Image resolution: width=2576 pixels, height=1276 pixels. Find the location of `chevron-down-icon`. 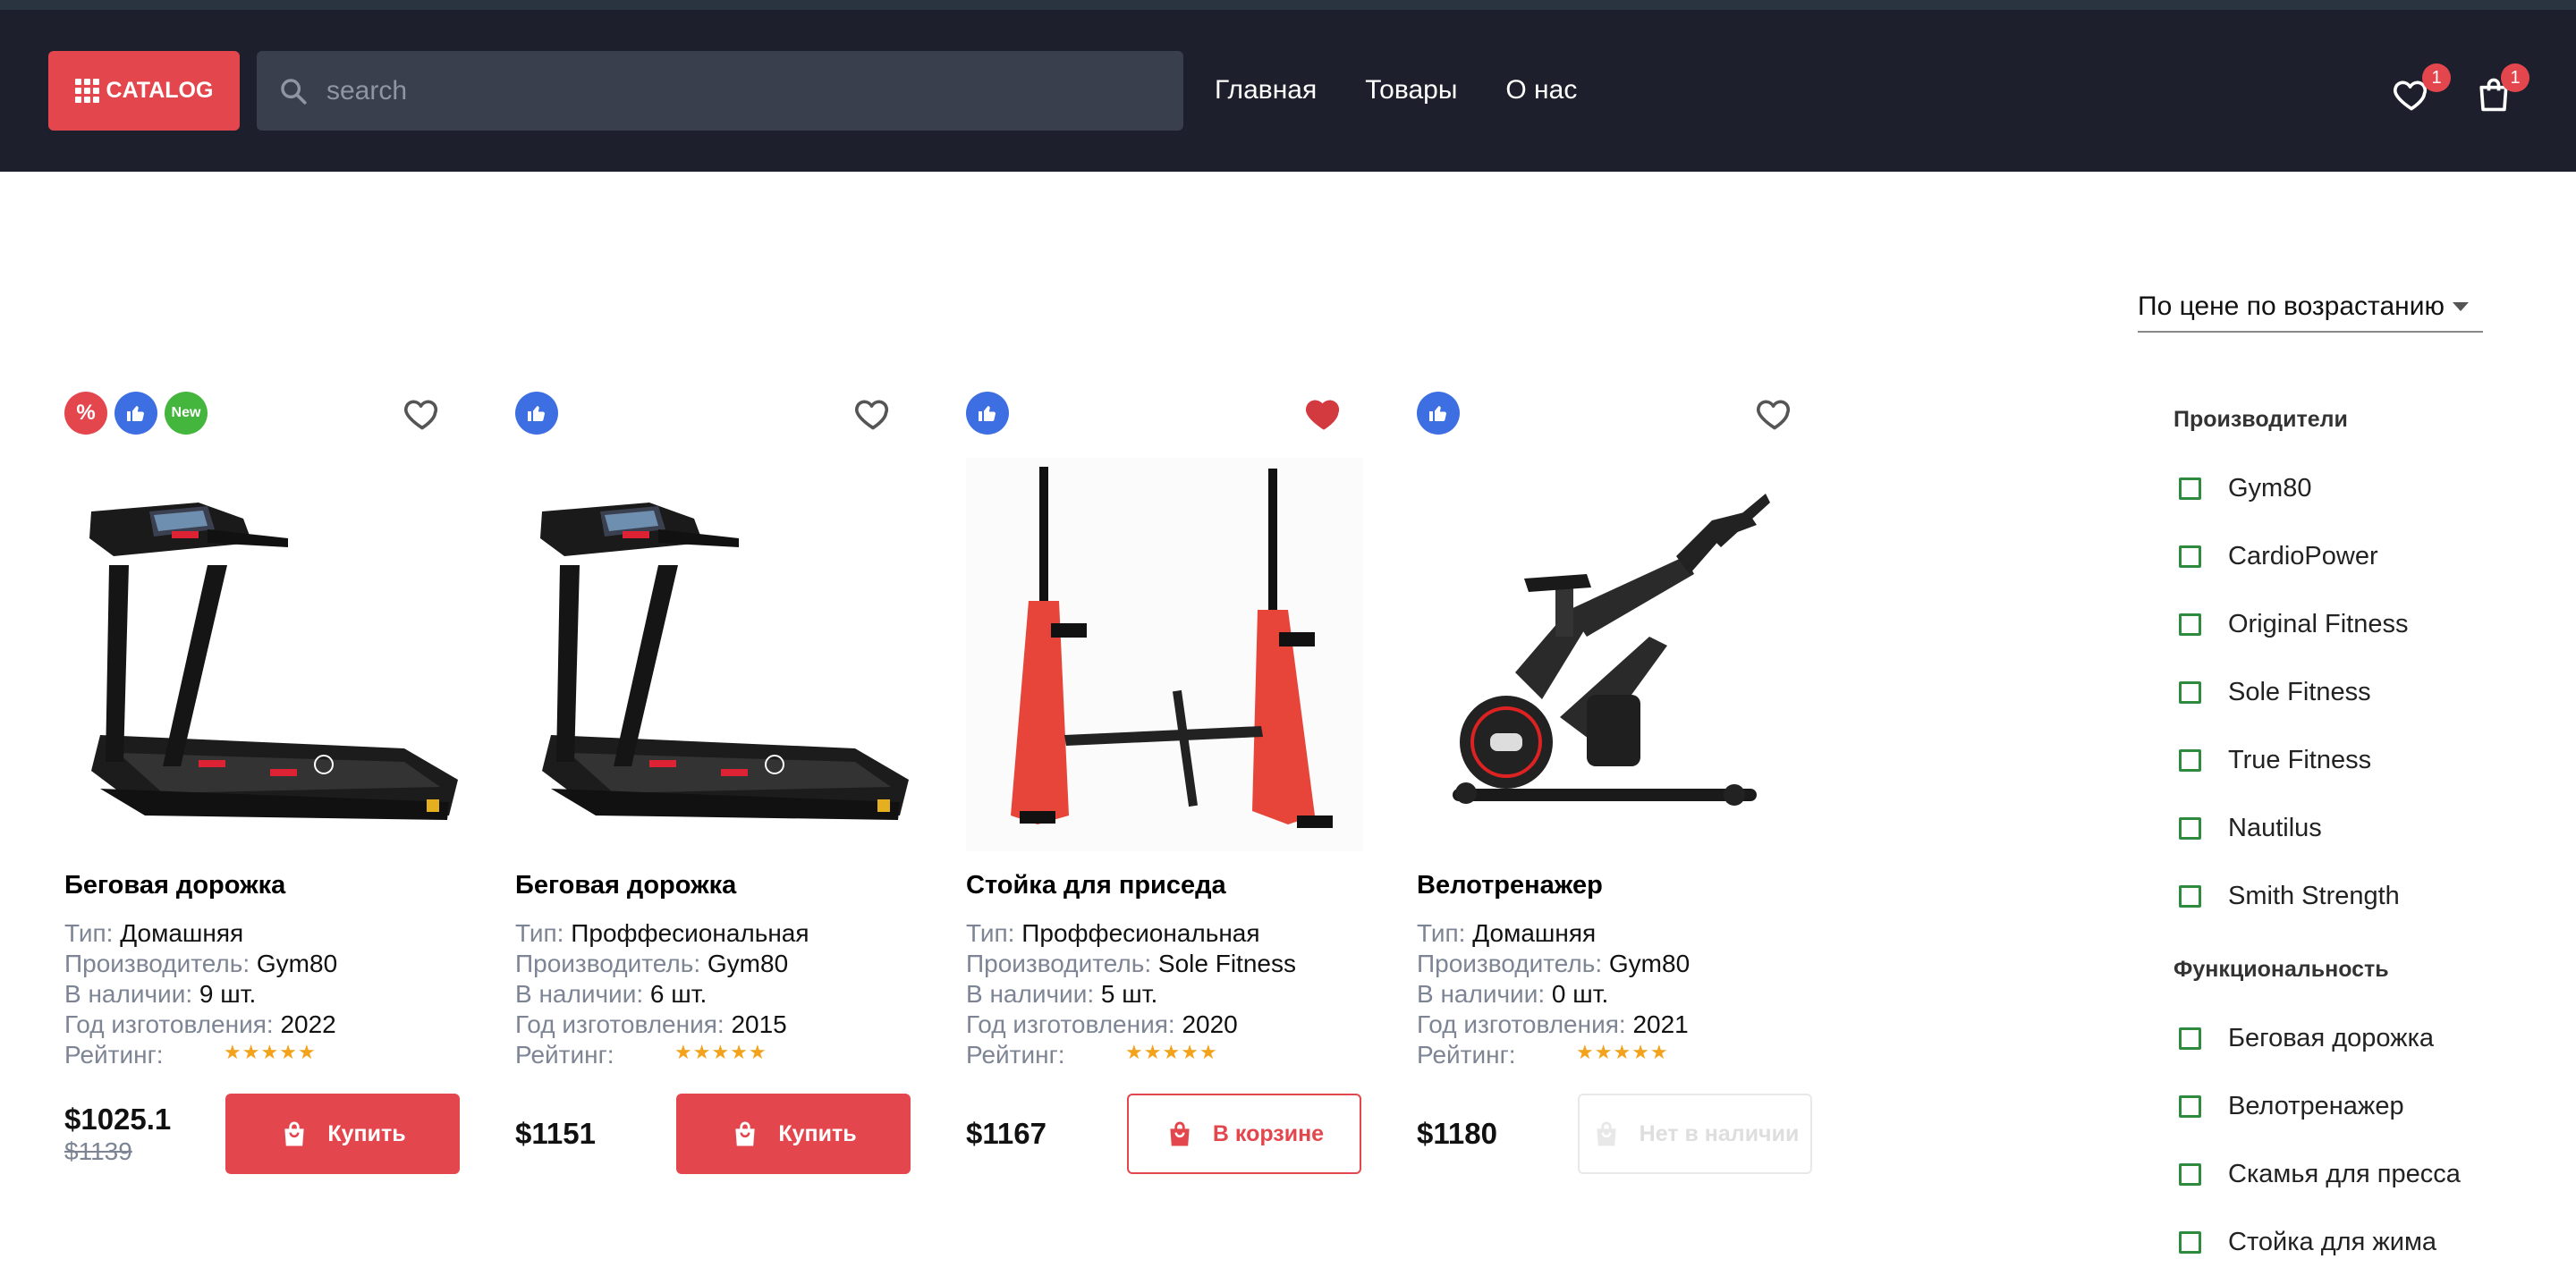

chevron-down-icon is located at coordinates (2461, 306).